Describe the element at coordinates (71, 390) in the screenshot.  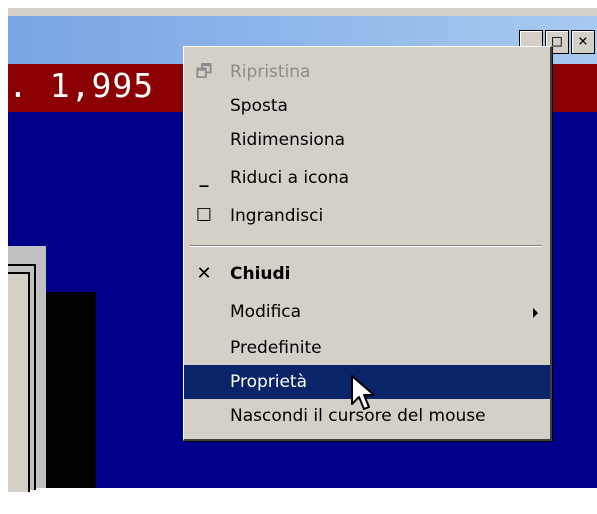
I see `black-panel` at that location.